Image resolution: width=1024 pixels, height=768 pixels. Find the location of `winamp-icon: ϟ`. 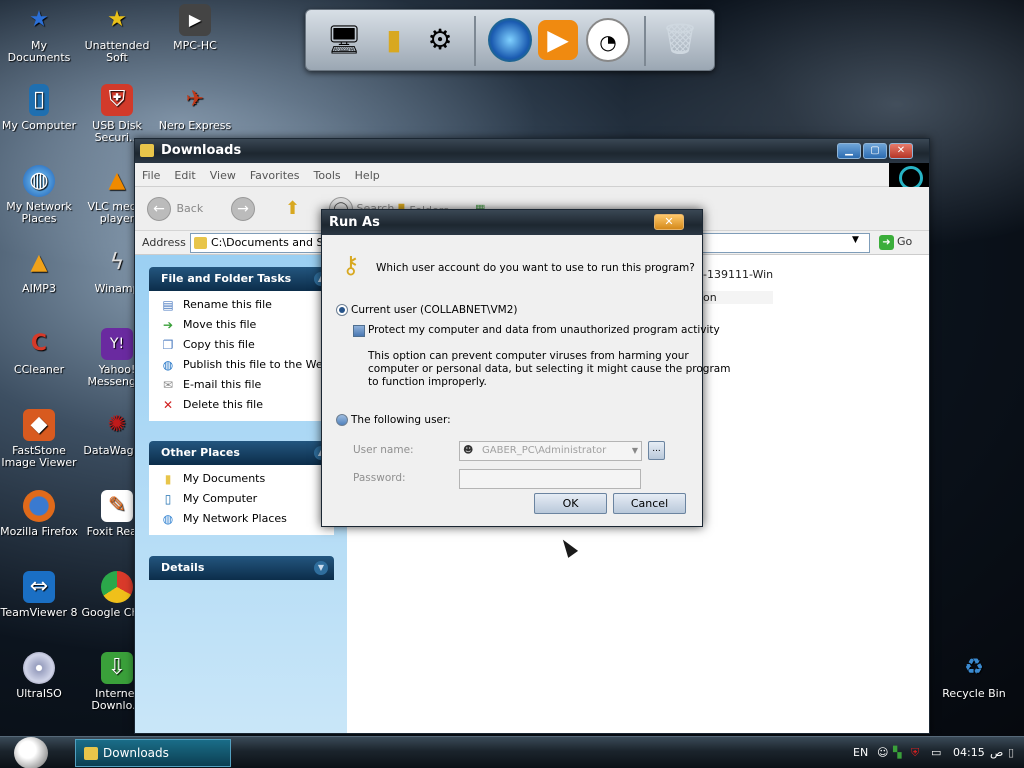

winamp-icon: ϟ is located at coordinates (117, 262).